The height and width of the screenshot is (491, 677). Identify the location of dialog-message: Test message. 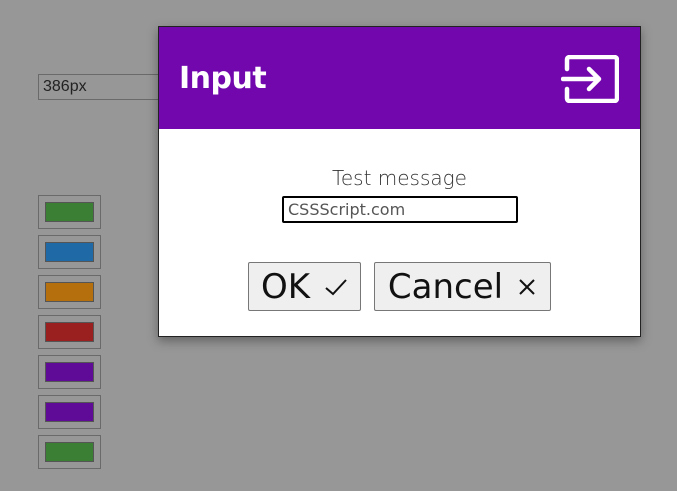
(399, 178).